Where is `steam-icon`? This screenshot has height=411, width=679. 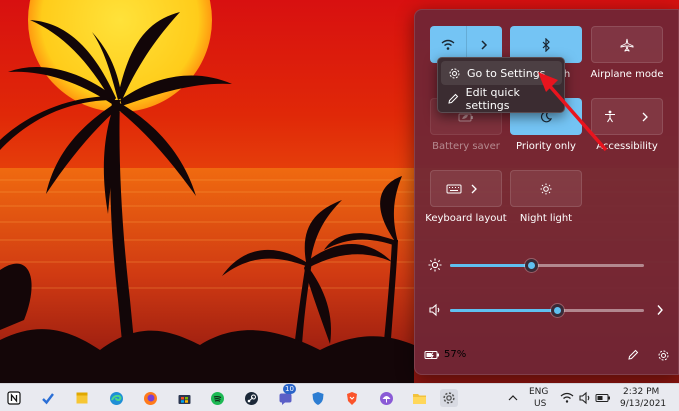 steam-icon is located at coordinates (251, 398).